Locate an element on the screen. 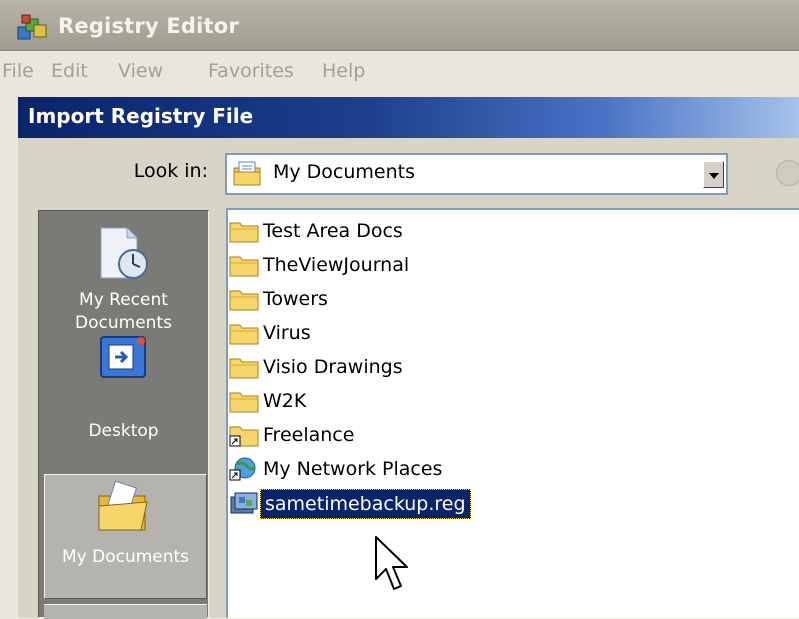  desktop-icon is located at coordinates (123, 358).